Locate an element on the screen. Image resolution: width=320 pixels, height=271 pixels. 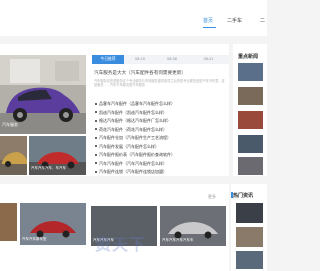
list-item: 汽车配件发展（汽车配件怎么样） is located at coordinates (127, 147).